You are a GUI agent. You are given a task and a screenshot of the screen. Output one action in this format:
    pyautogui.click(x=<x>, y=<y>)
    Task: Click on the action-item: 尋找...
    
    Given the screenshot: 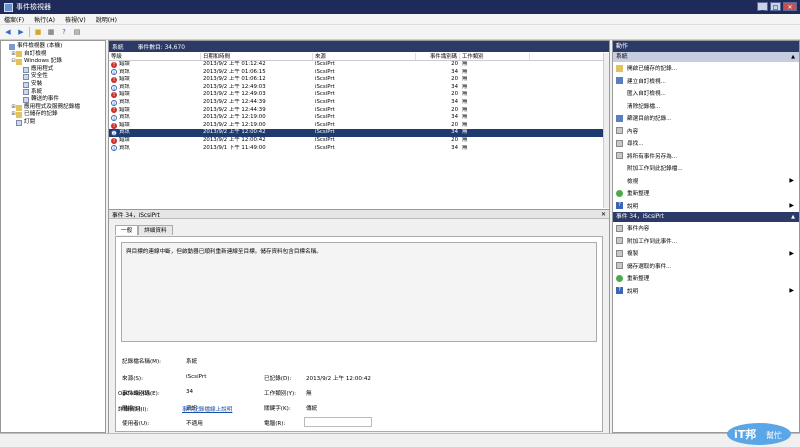 What is the action you would take?
    pyautogui.click(x=706, y=143)
    